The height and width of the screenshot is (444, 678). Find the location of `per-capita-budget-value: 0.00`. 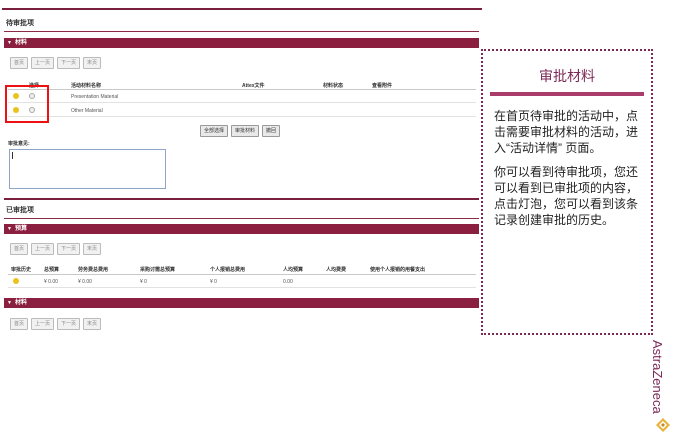

per-capita-budget-value: 0.00 is located at coordinates (288, 282).